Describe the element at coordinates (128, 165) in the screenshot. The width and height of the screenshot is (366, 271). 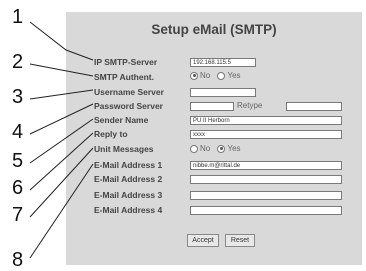
I see `email-address-1-label: E-Mail Address 1` at that location.